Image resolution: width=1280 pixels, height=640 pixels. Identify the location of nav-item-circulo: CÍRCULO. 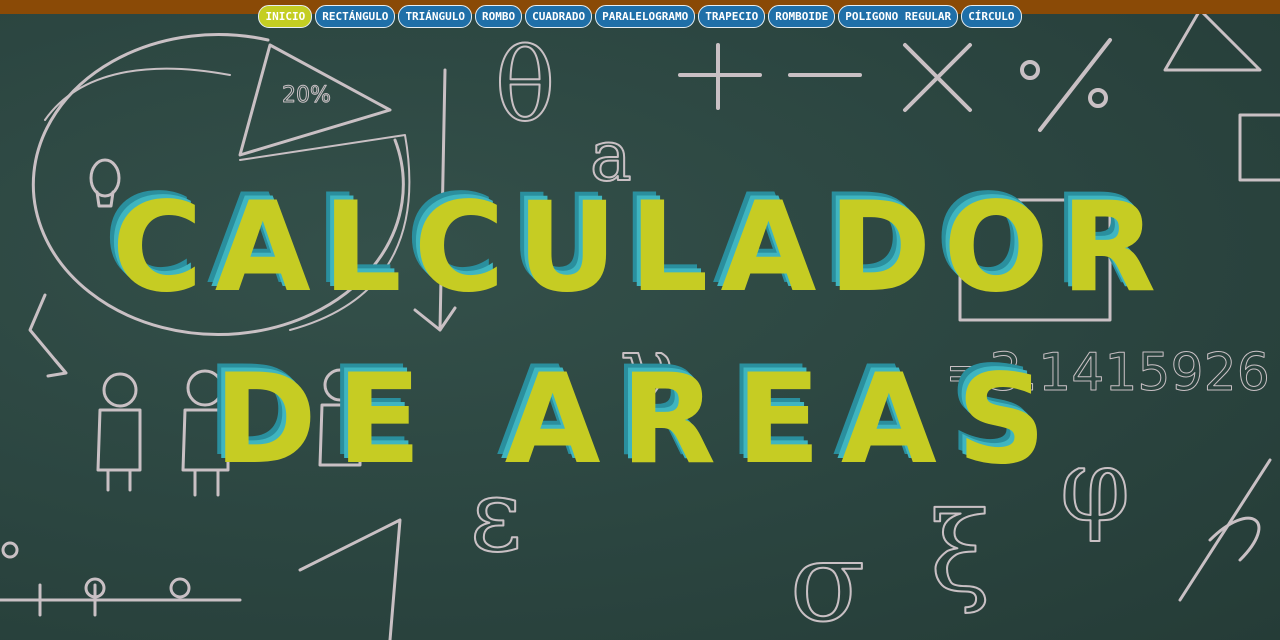
(991, 16).